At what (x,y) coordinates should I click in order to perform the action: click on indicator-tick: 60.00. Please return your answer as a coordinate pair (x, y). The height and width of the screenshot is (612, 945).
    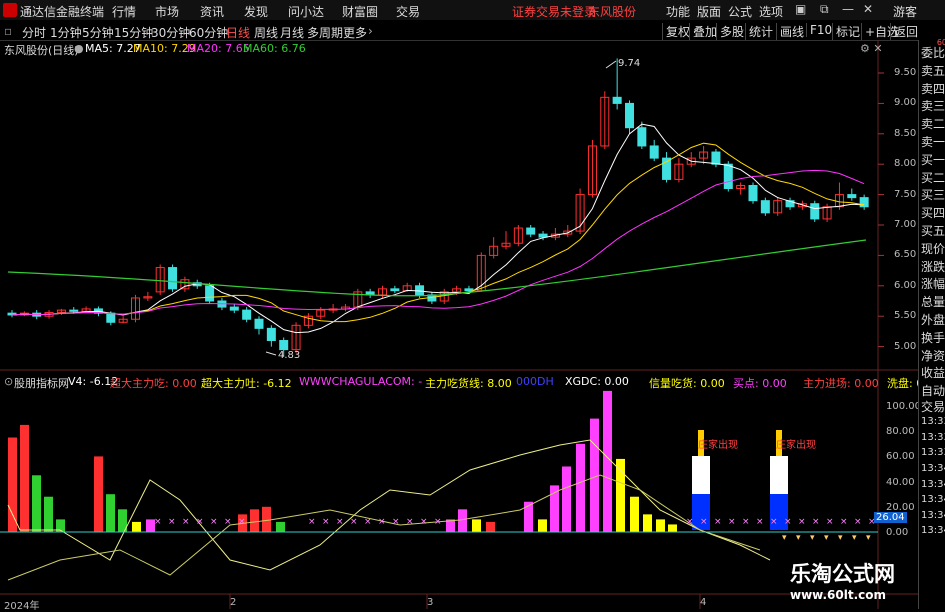
    Looking at the image, I should click on (900, 457).